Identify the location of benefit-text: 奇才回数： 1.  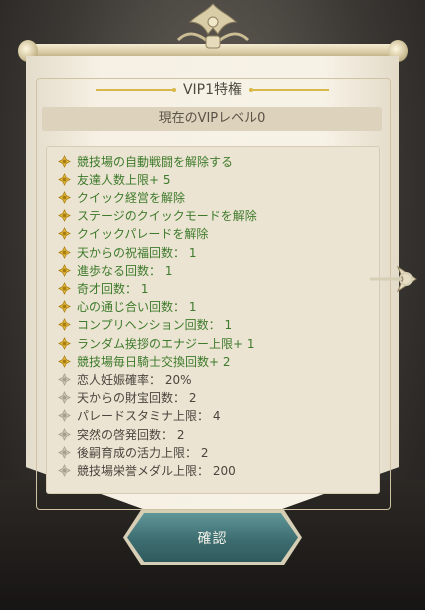
(113, 288).